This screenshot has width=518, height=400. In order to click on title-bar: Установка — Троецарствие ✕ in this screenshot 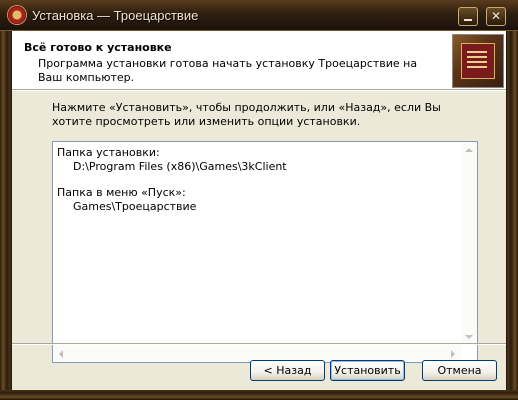, I will do `click(259, 15)`.